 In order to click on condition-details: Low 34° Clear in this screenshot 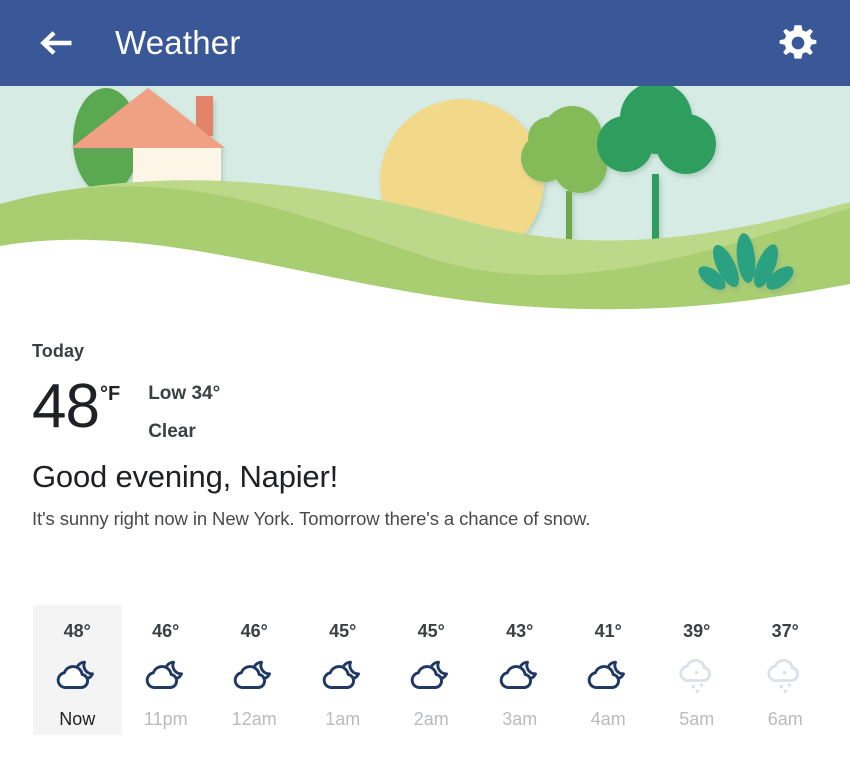, I will do `click(184, 412)`.